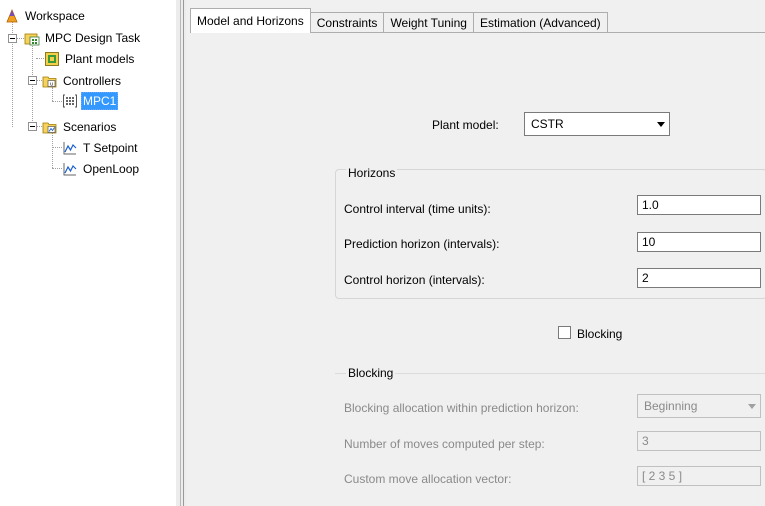 Image resolution: width=765 pixels, height=506 pixels. What do you see at coordinates (110, 148) in the screenshot?
I see `tree-label-t-setpoint: T Setpoint` at bounding box center [110, 148].